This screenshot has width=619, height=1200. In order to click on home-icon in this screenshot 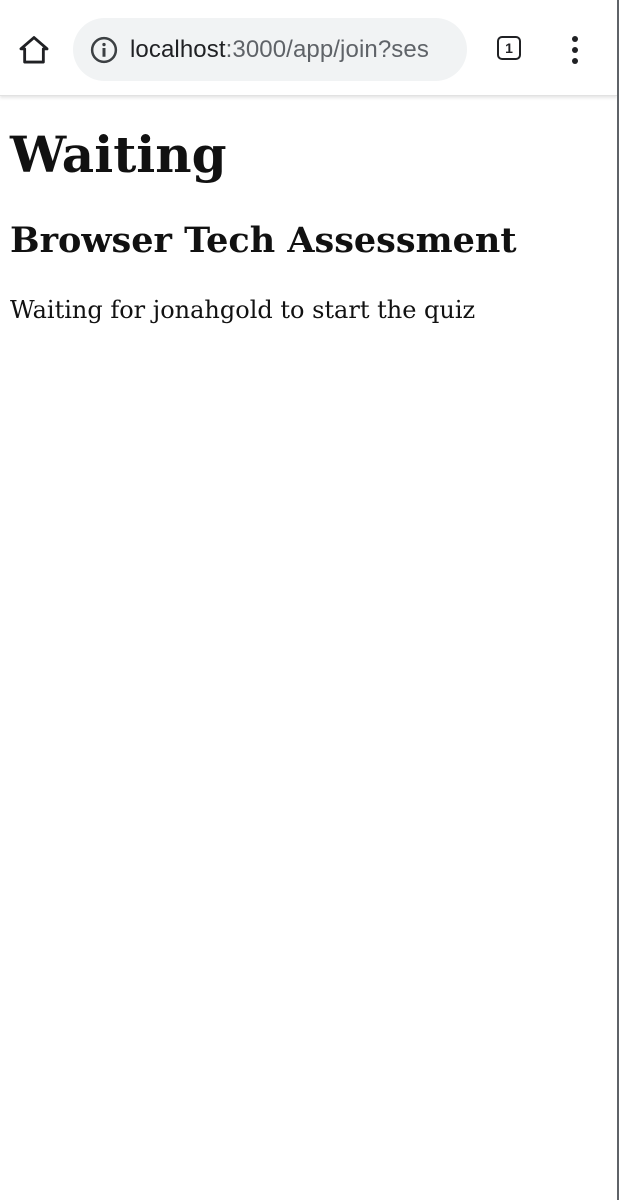, I will do `click(34, 50)`.